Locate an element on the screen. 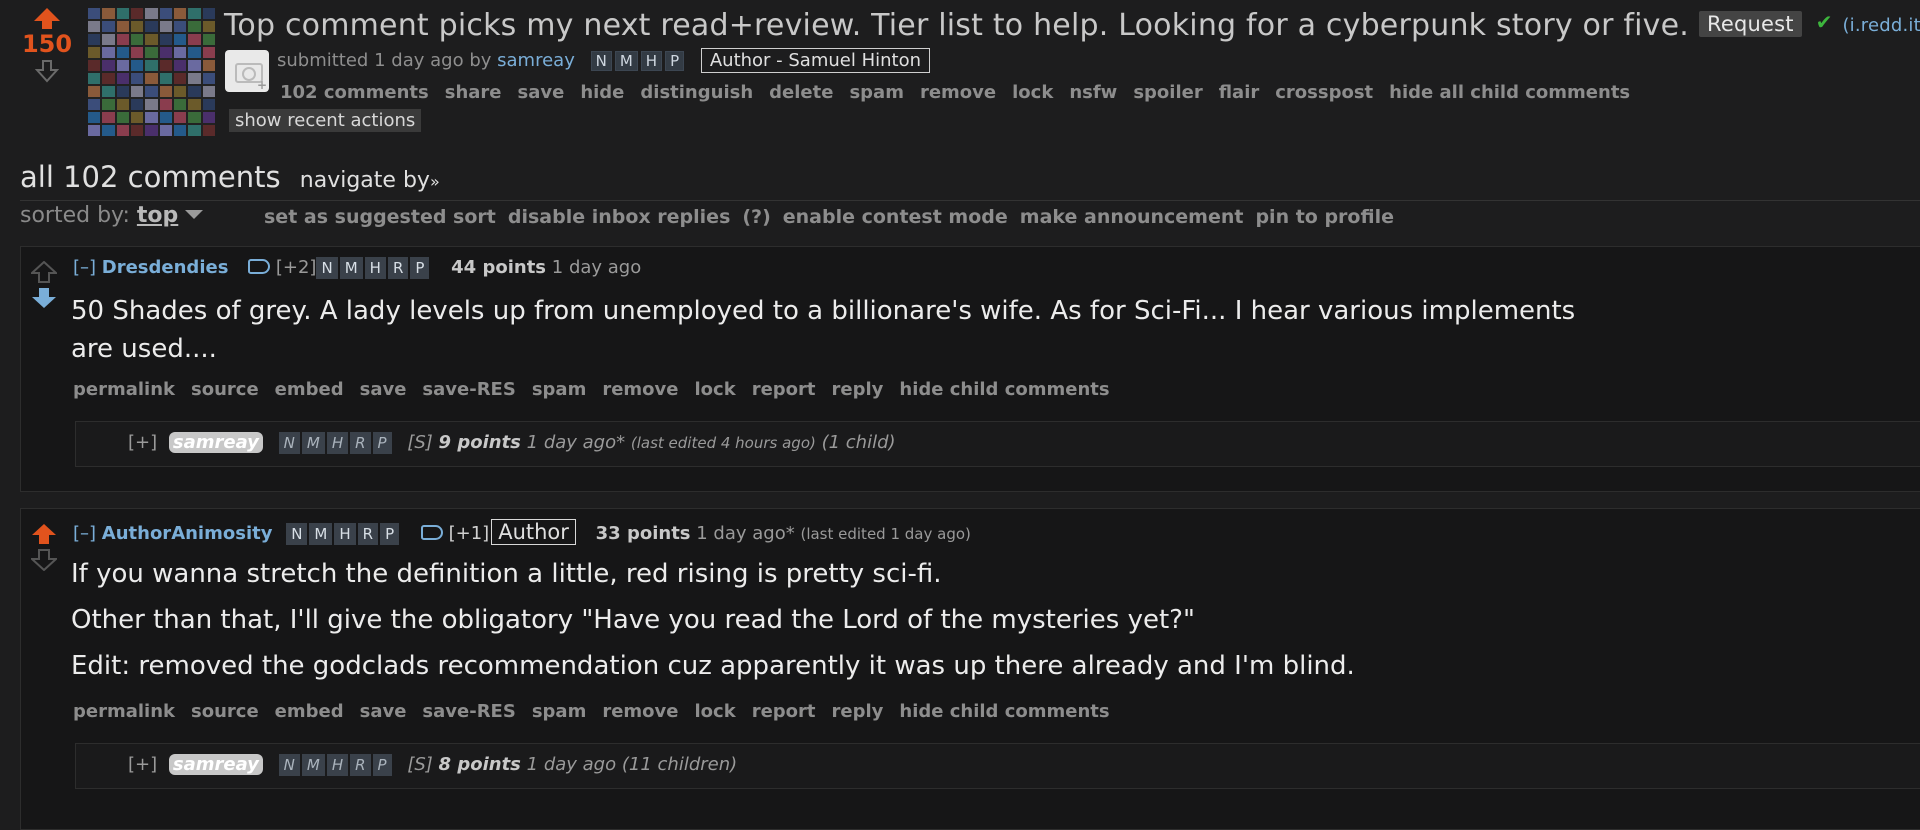 This screenshot has height=830, width=1920. post-author: samreay is located at coordinates (536, 60).